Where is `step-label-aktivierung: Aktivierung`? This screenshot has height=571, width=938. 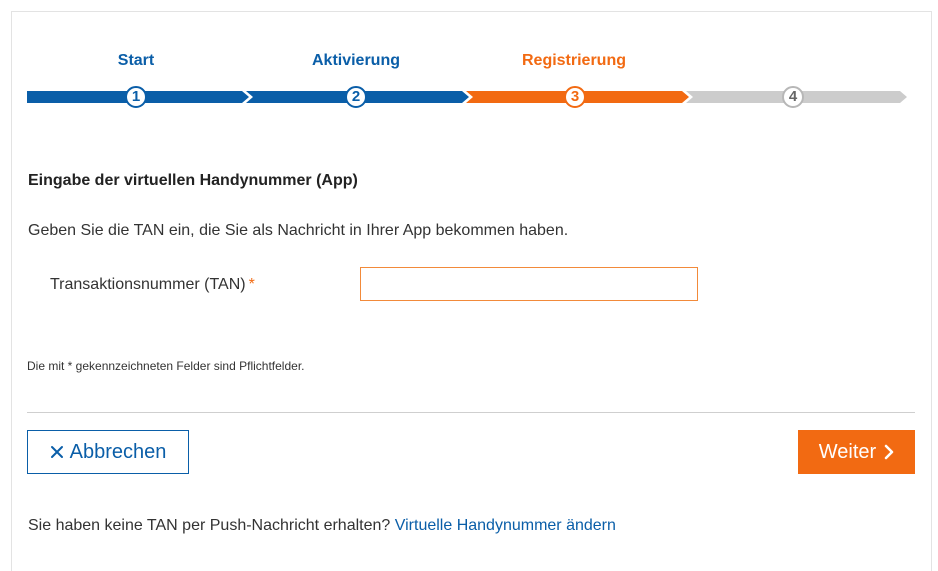 step-label-aktivierung: Aktivierung is located at coordinates (355, 60).